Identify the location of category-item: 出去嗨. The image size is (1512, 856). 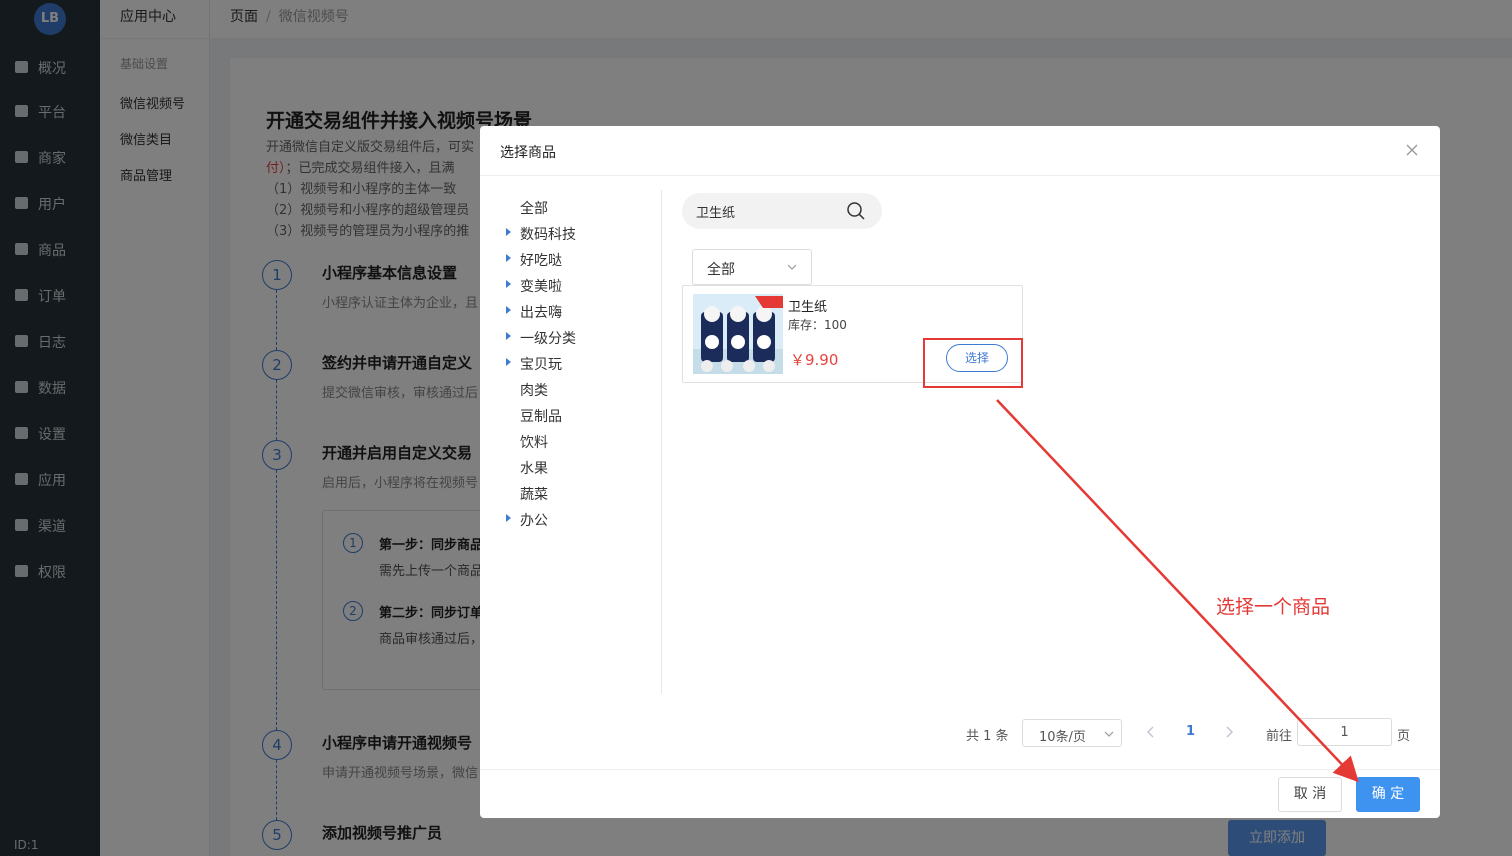
(580, 311).